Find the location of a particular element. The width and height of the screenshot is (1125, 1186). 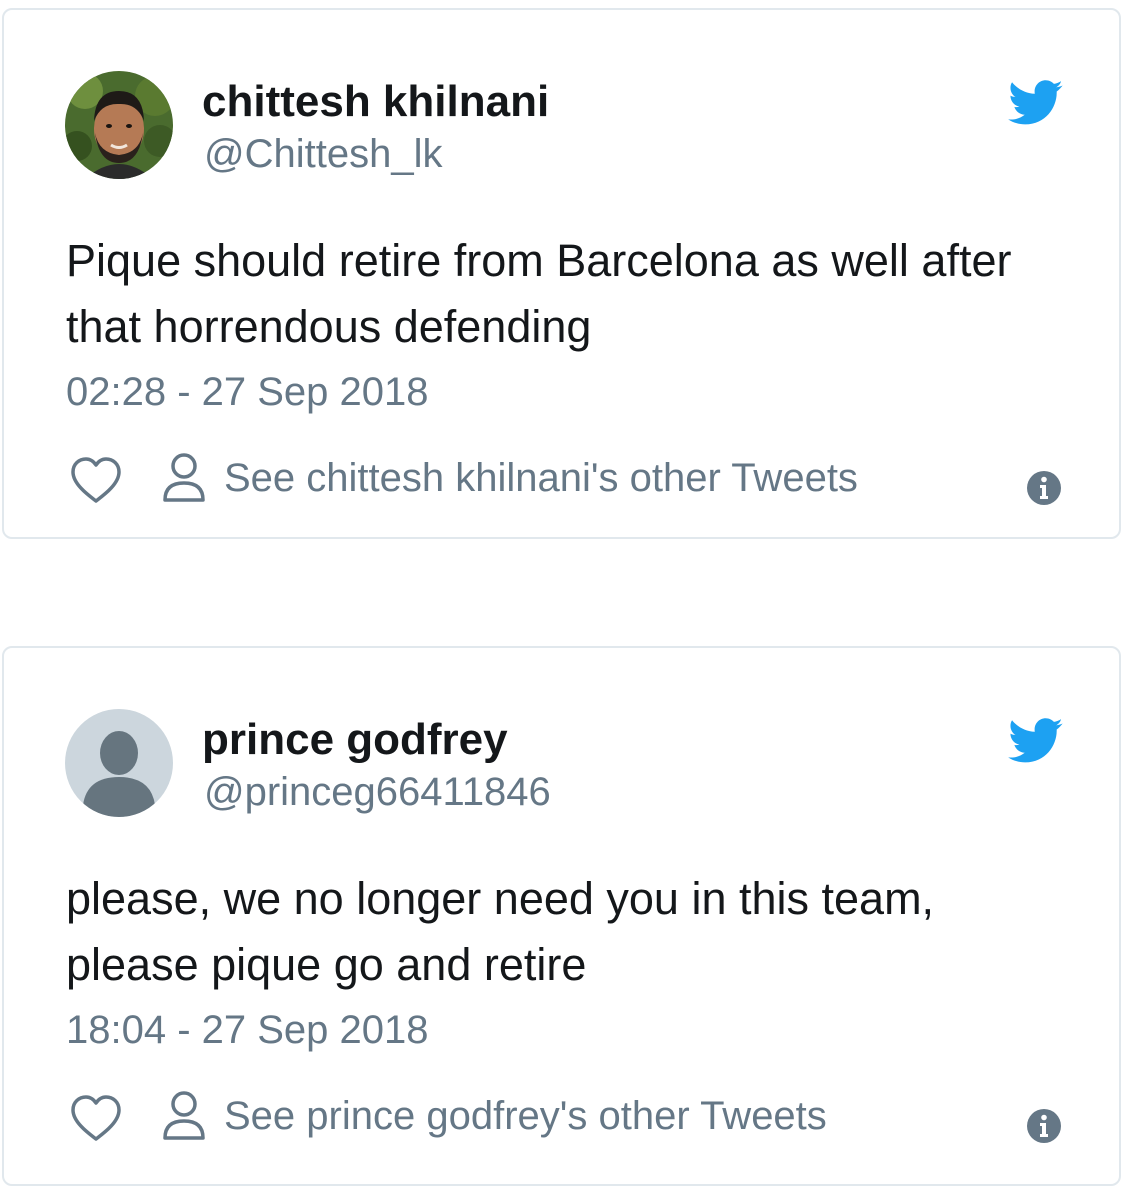

tweet-actions: See prince godfrey's other Tweets is located at coordinates (566, 1115).